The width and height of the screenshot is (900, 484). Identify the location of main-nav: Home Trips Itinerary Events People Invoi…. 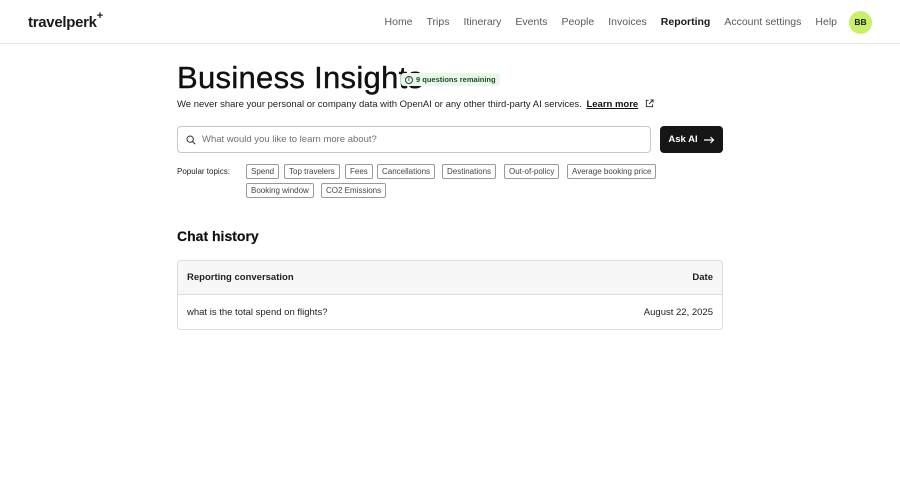
(621, 22).